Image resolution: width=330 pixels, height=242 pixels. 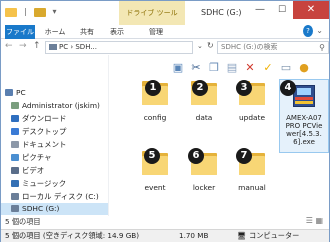 I want to click on callout-badge: 2, so click(x=200, y=88).